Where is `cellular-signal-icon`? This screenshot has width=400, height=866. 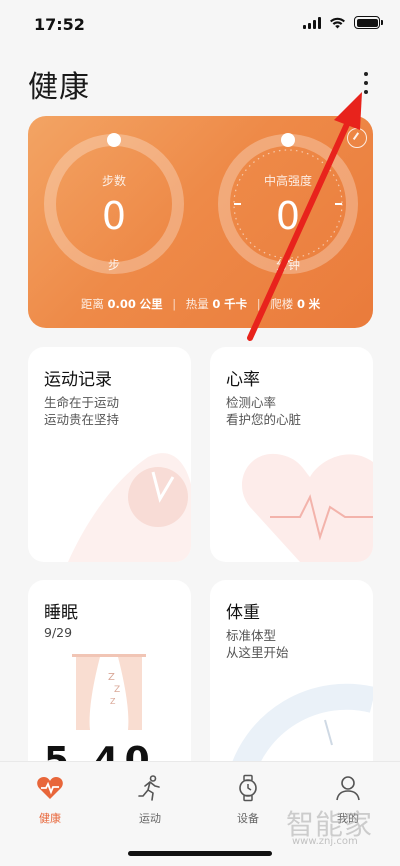 cellular-signal-icon is located at coordinates (312, 22).